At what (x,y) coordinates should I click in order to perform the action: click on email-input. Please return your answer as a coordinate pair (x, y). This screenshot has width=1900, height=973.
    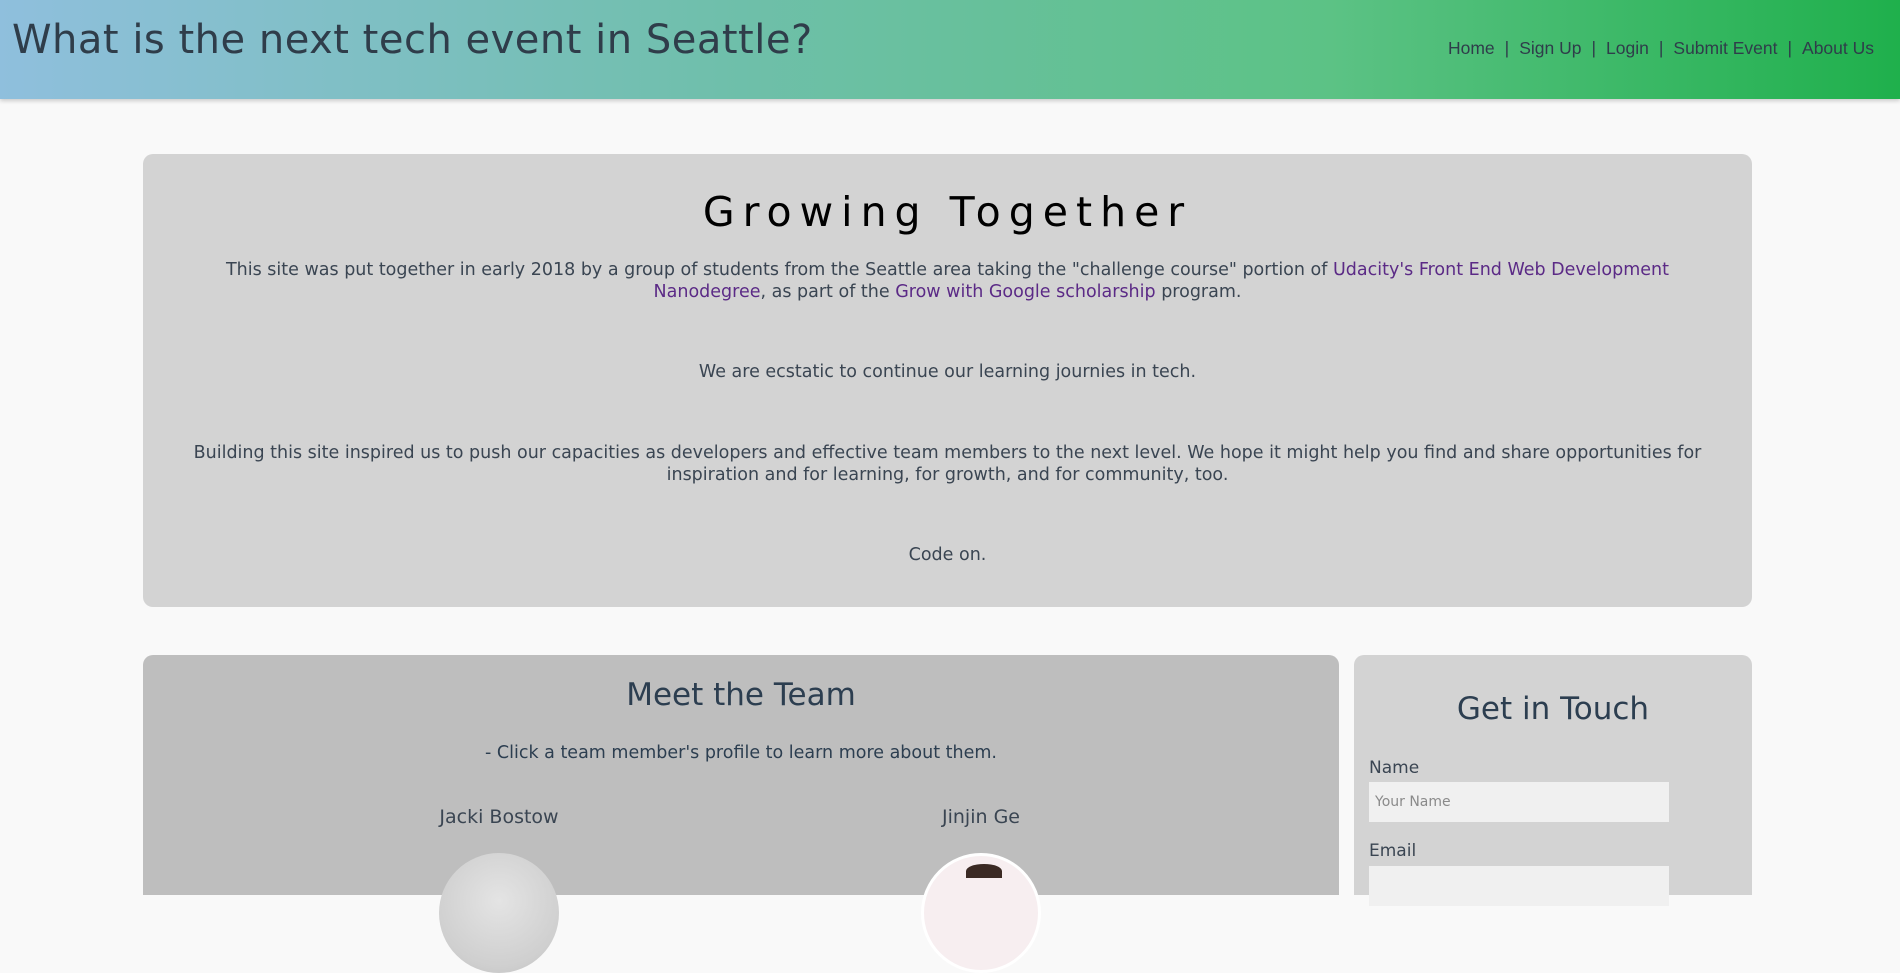
    Looking at the image, I should click on (1519, 886).